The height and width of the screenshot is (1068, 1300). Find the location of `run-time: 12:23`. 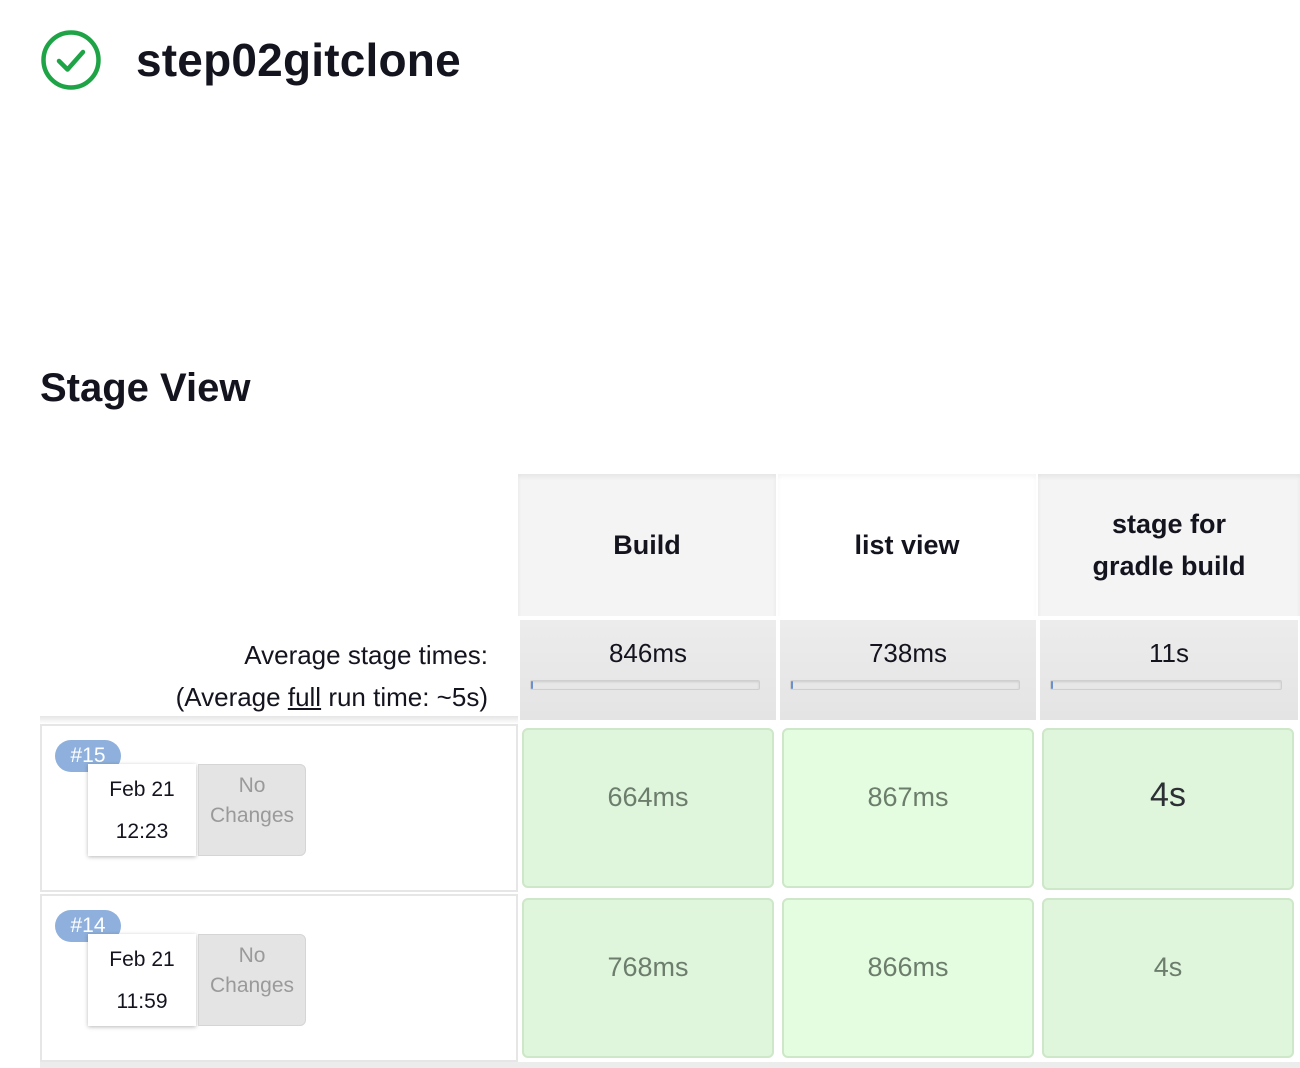

run-time: 12:23 is located at coordinates (142, 831).